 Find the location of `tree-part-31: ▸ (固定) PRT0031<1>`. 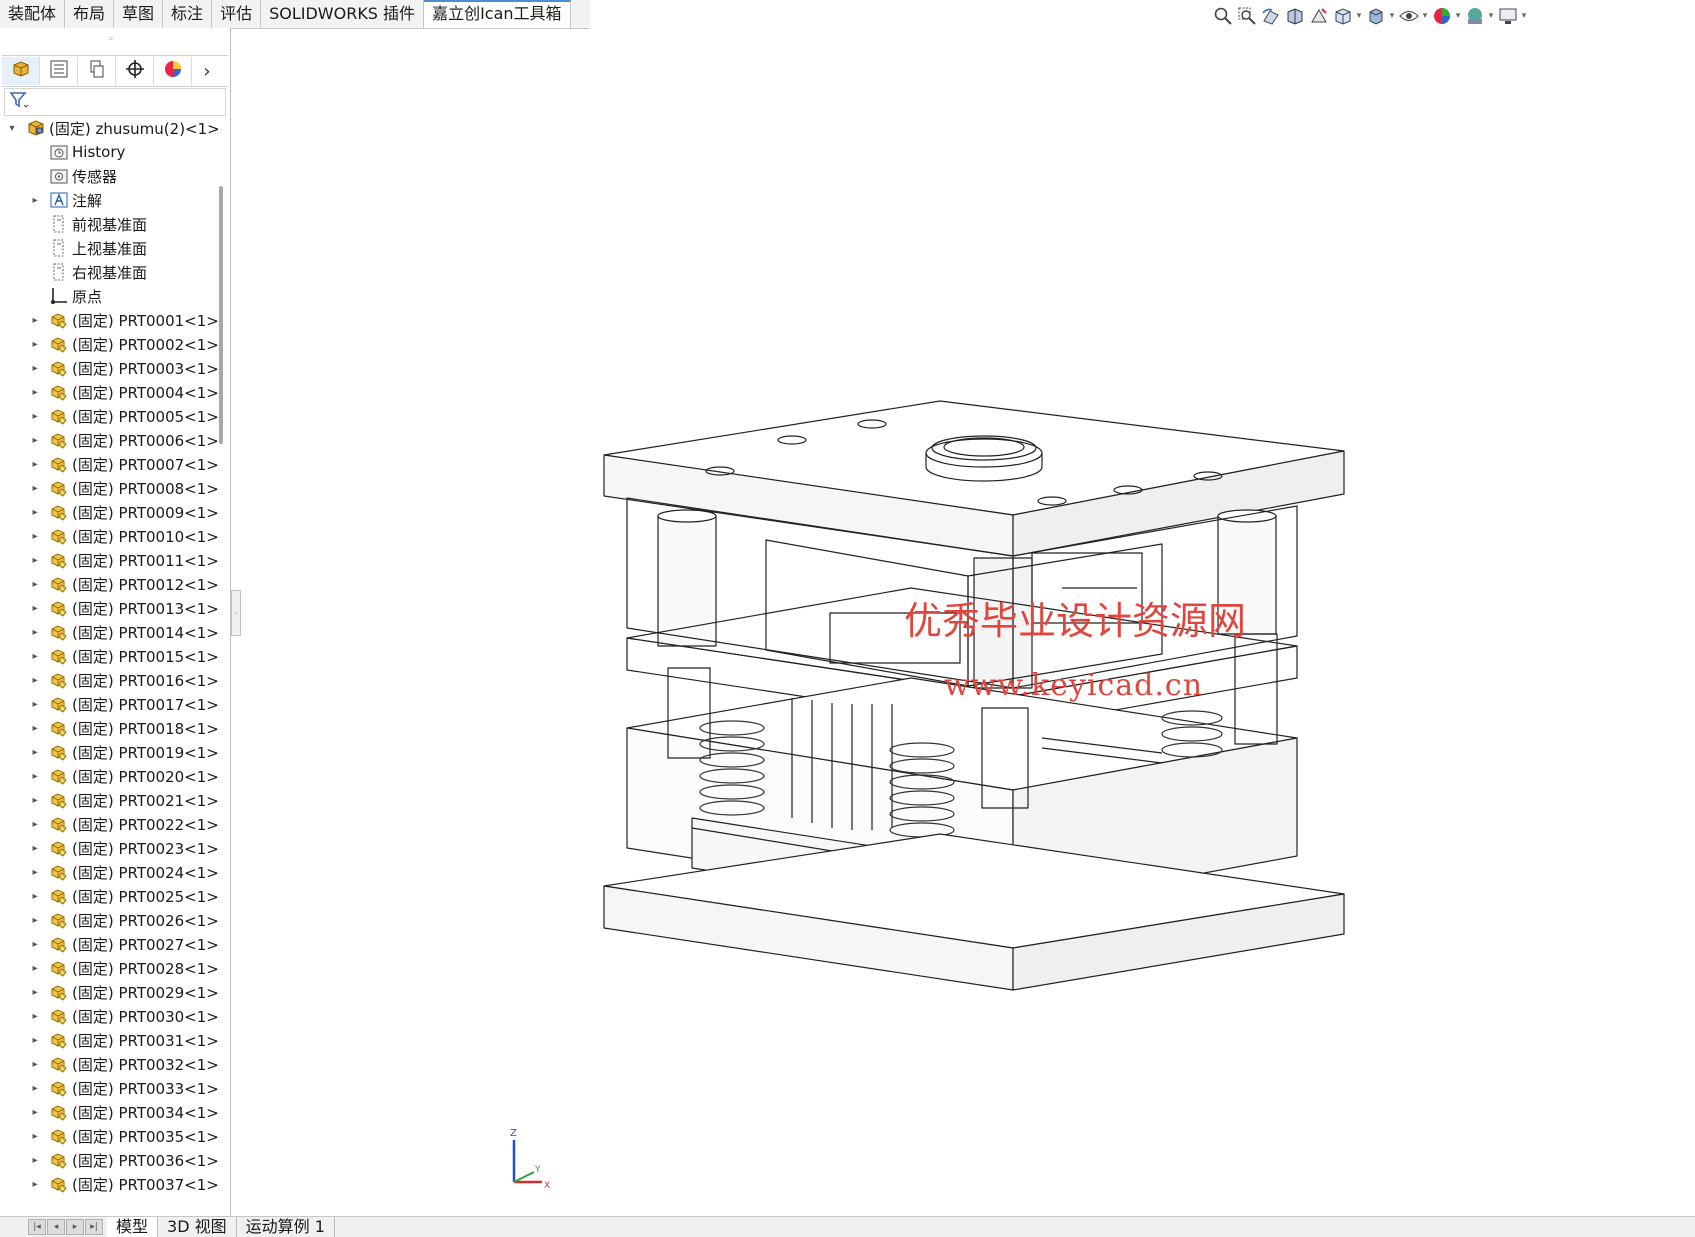

tree-part-31: ▸ (固定) PRT0031<1> is located at coordinates (109, 1040).